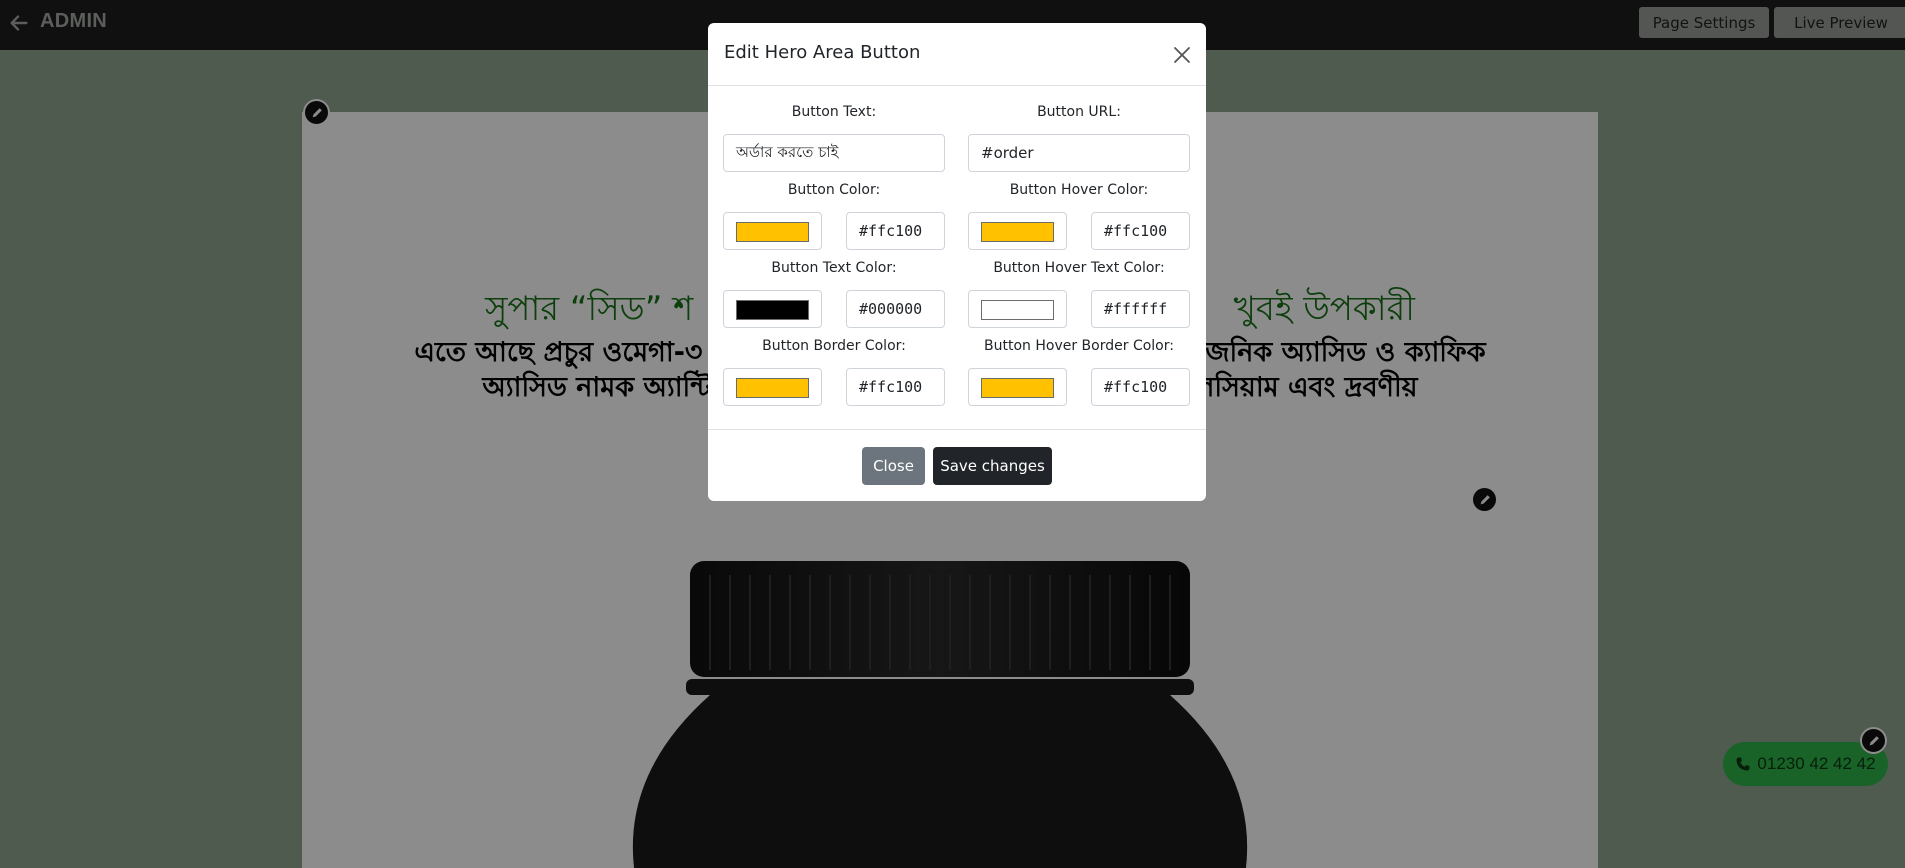 Image resolution: width=1905 pixels, height=868 pixels. Describe the element at coordinates (1182, 55) in the screenshot. I see `close-icon` at that location.